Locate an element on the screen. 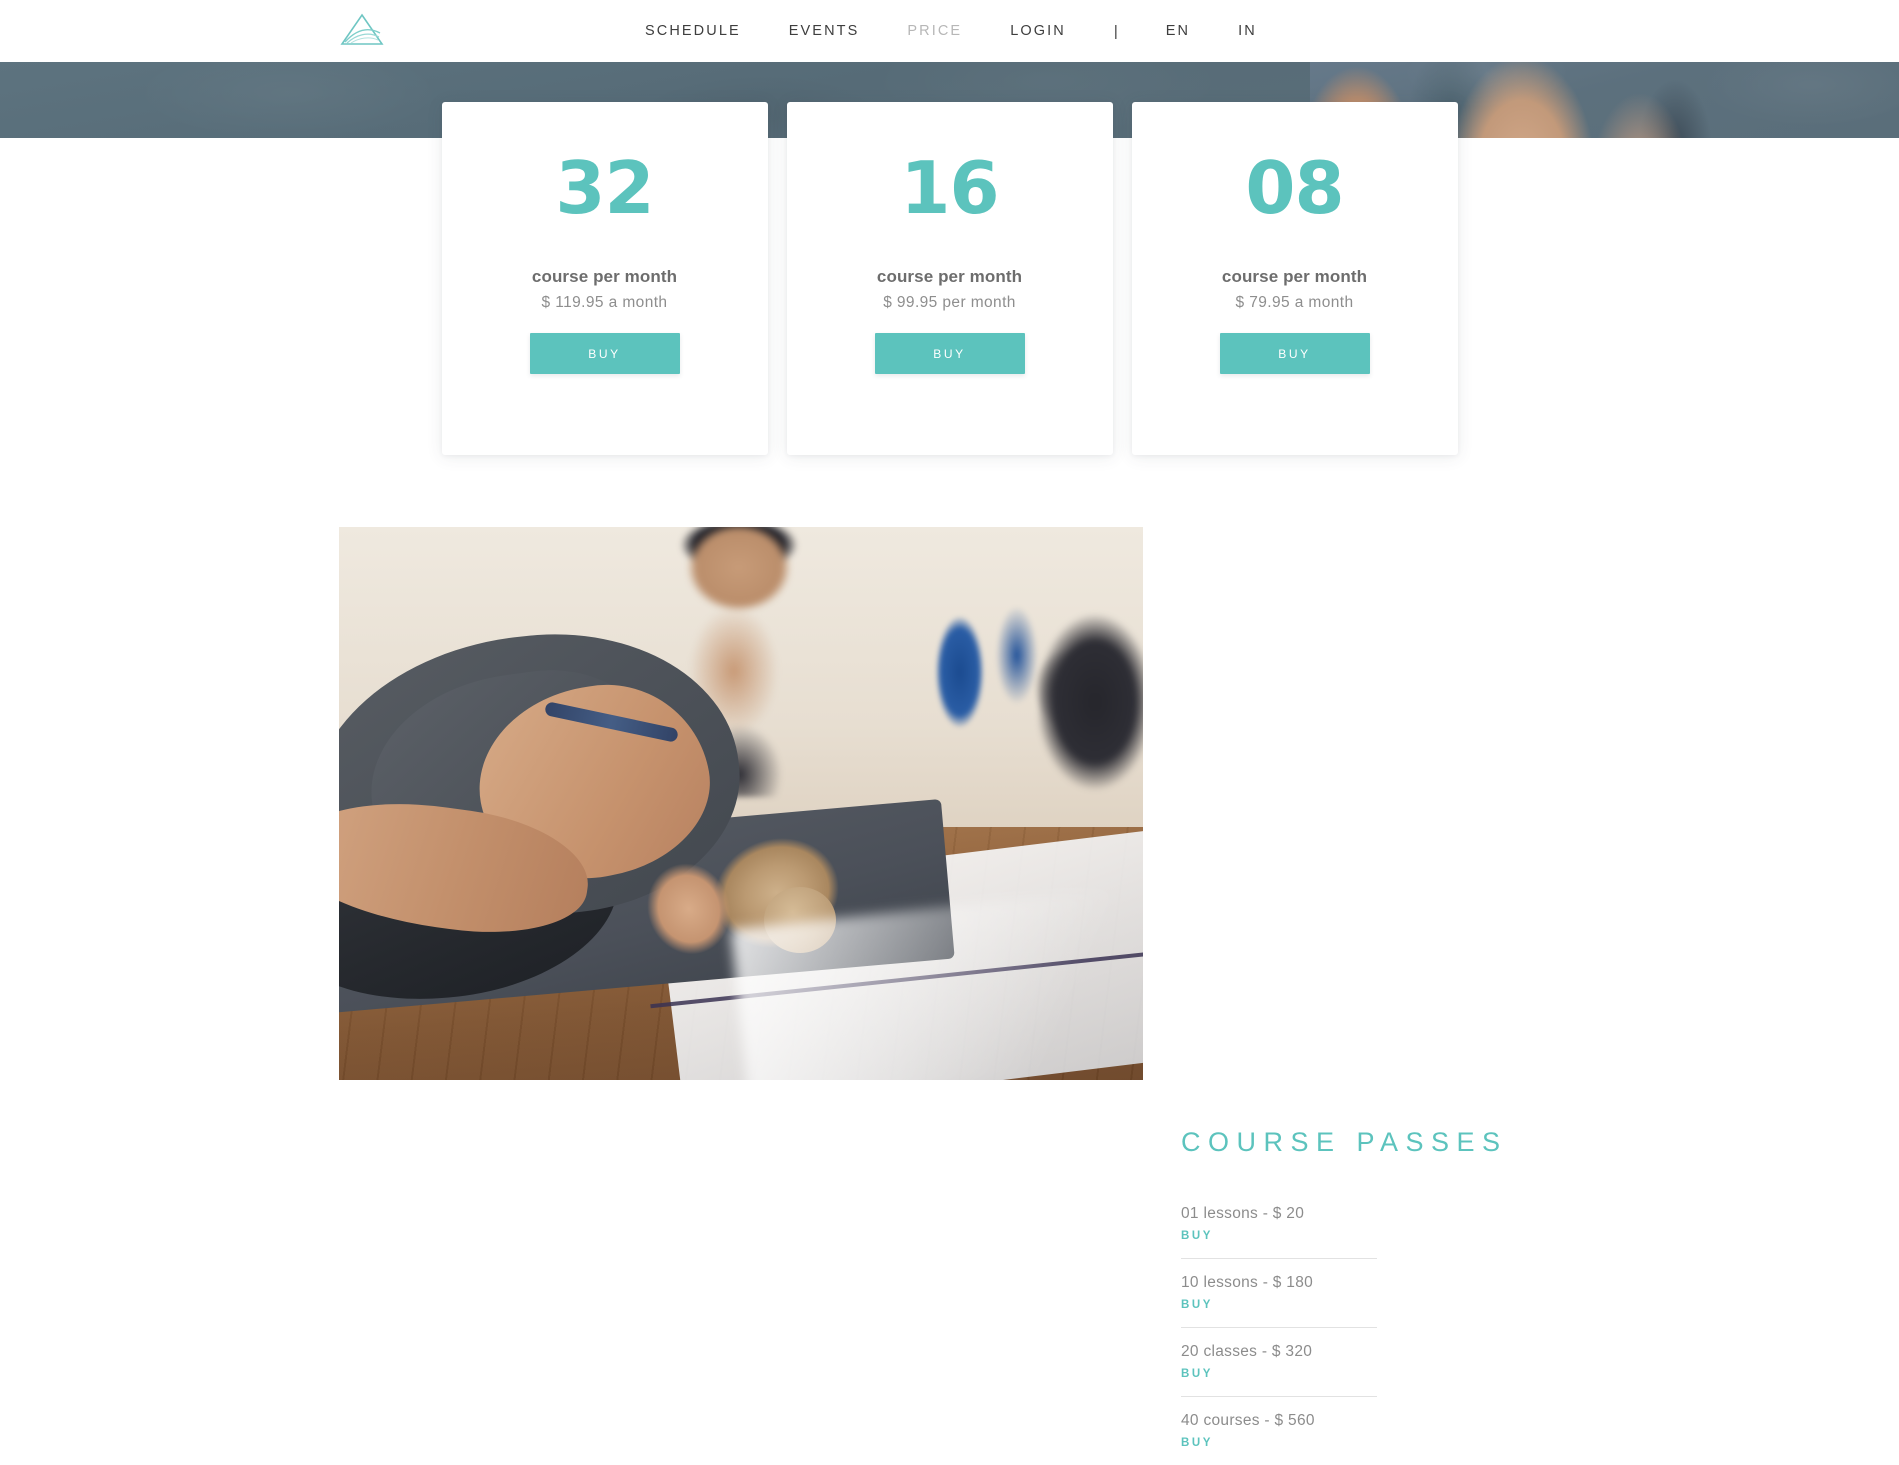  pricing-card-count: 16 is located at coordinates (949, 188).